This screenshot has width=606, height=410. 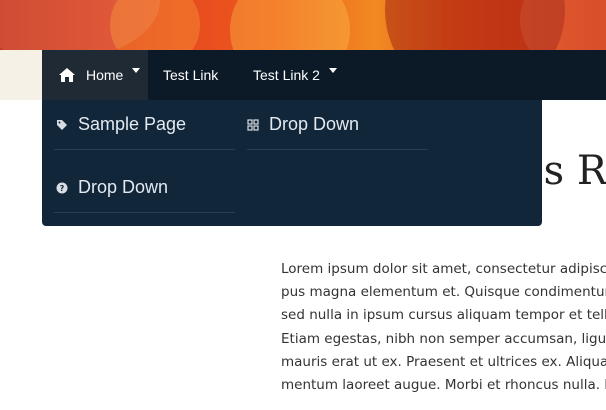 What do you see at coordinates (67, 75) in the screenshot?
I see `home-icon` at bounding box center [67, 75].